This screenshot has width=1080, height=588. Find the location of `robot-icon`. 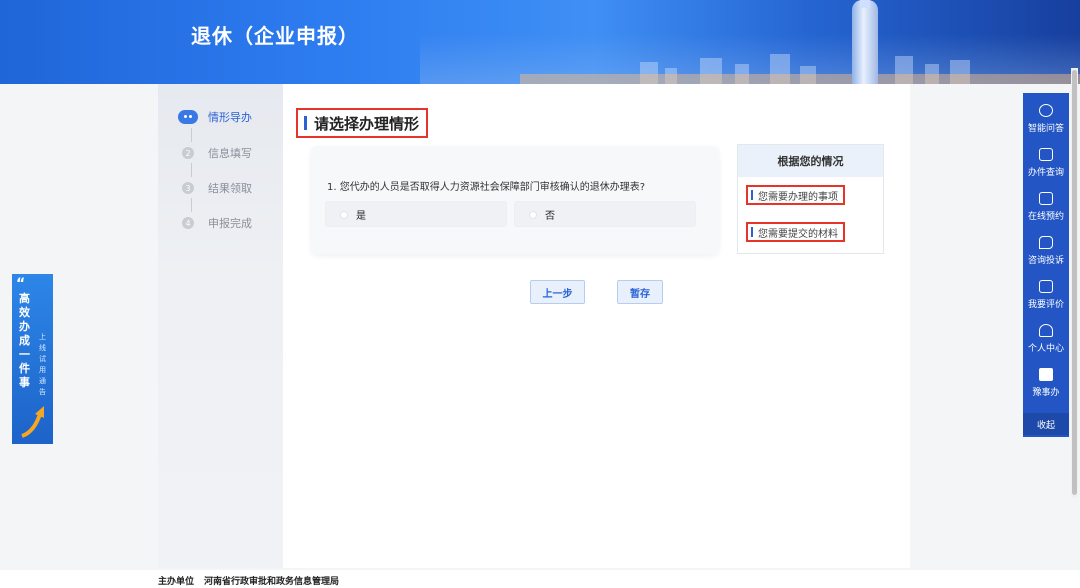

robot-icon is located at coordinates (188, 117).